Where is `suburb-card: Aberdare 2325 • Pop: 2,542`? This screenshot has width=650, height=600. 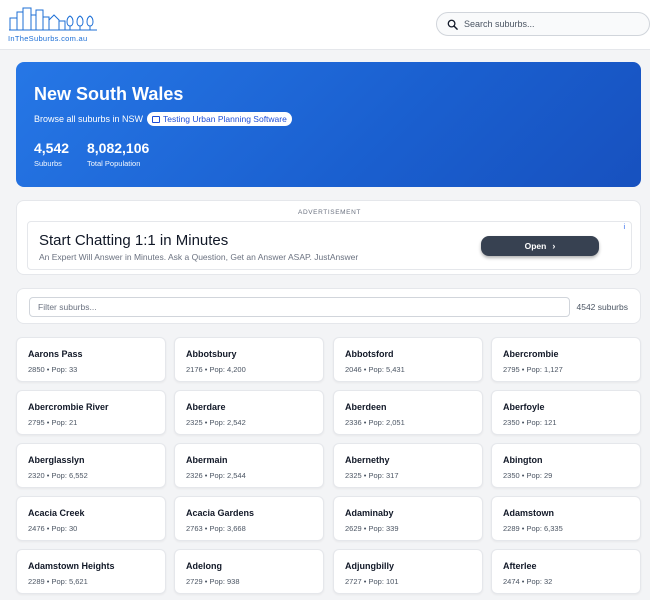
suburb-card: Aberdare 2325 • Pop: 2,542 is located at coordinates (249, 412).